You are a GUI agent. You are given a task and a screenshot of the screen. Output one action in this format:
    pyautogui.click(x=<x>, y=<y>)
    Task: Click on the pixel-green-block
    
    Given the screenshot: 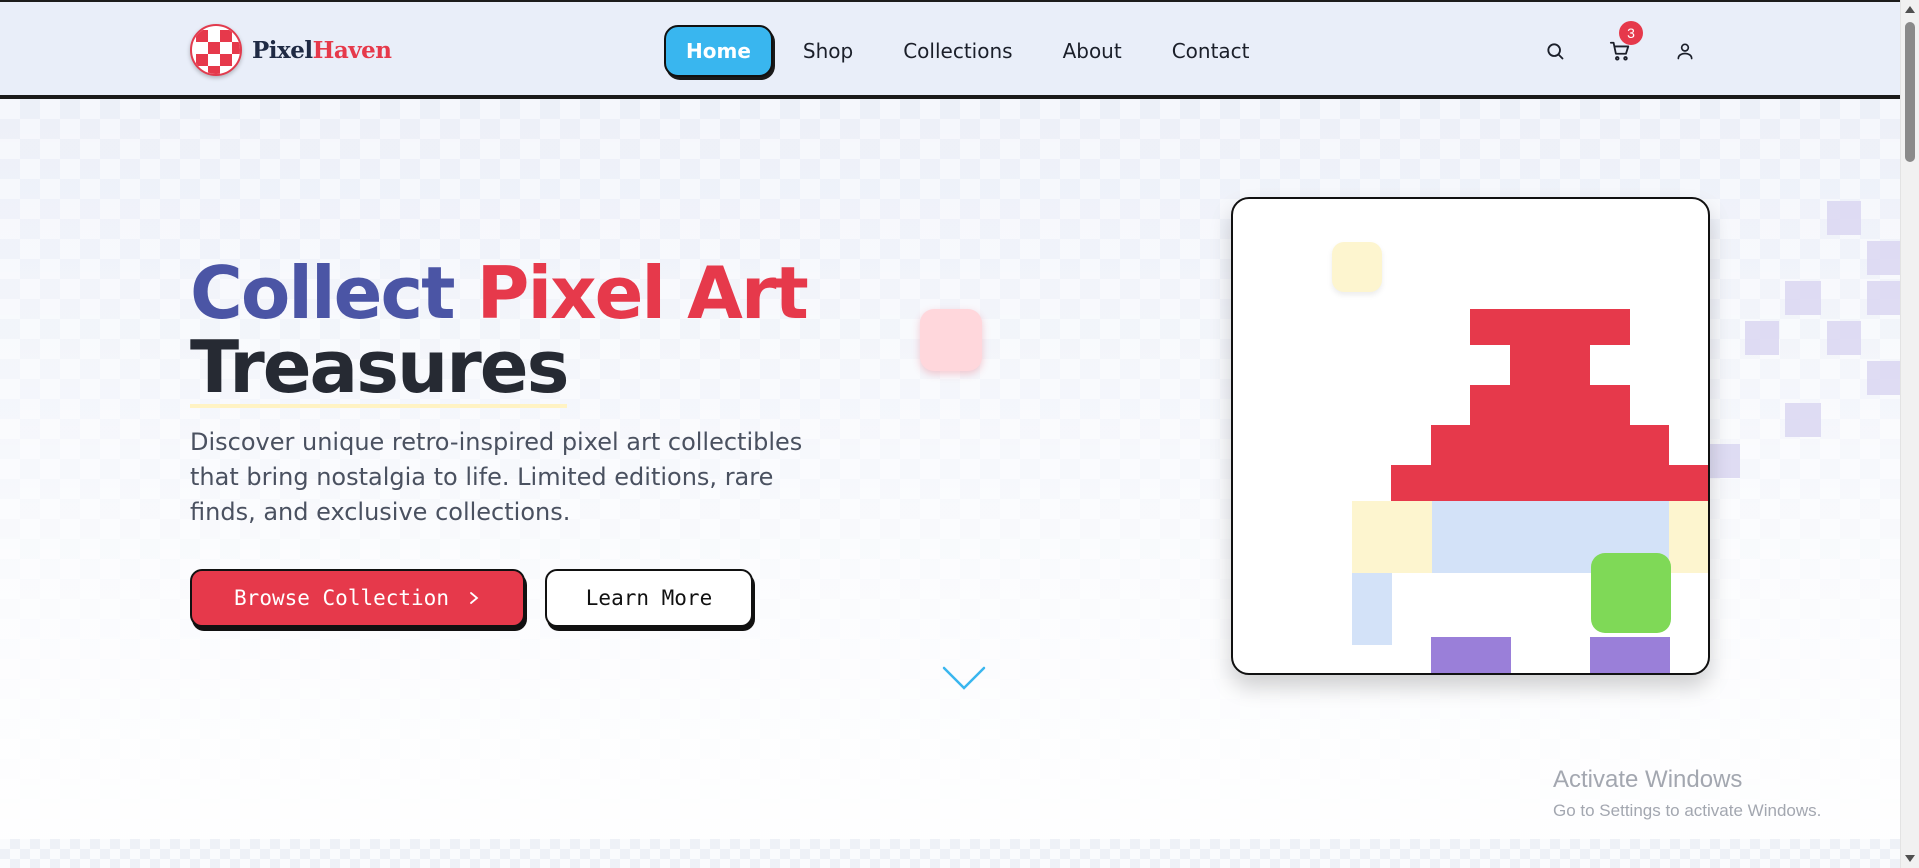 What is the action you would take?
    pyautogui.click(x=1631, y=593)
    